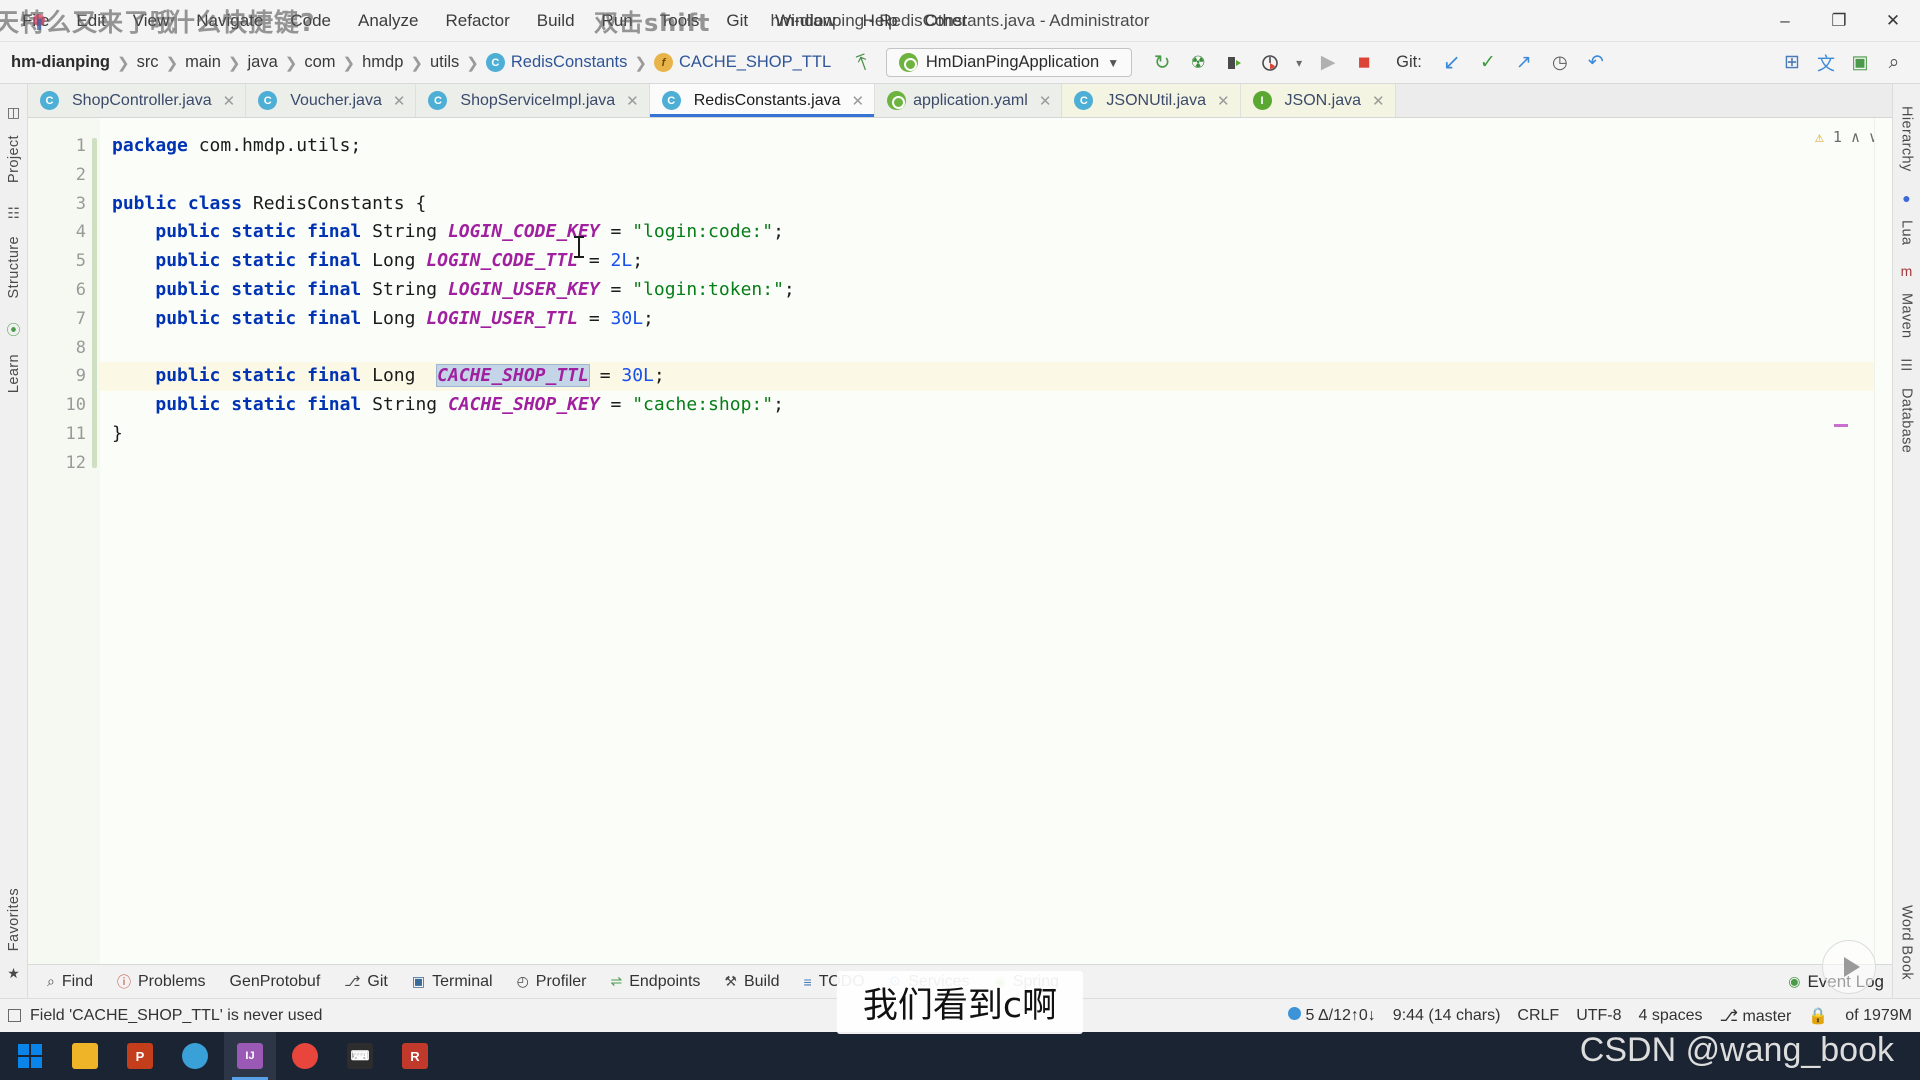  What do you see at coordinates (14, 919) in the screenshot?
I see `sidebar-item-favorites: Favorites` at bounding box center [14, 919].